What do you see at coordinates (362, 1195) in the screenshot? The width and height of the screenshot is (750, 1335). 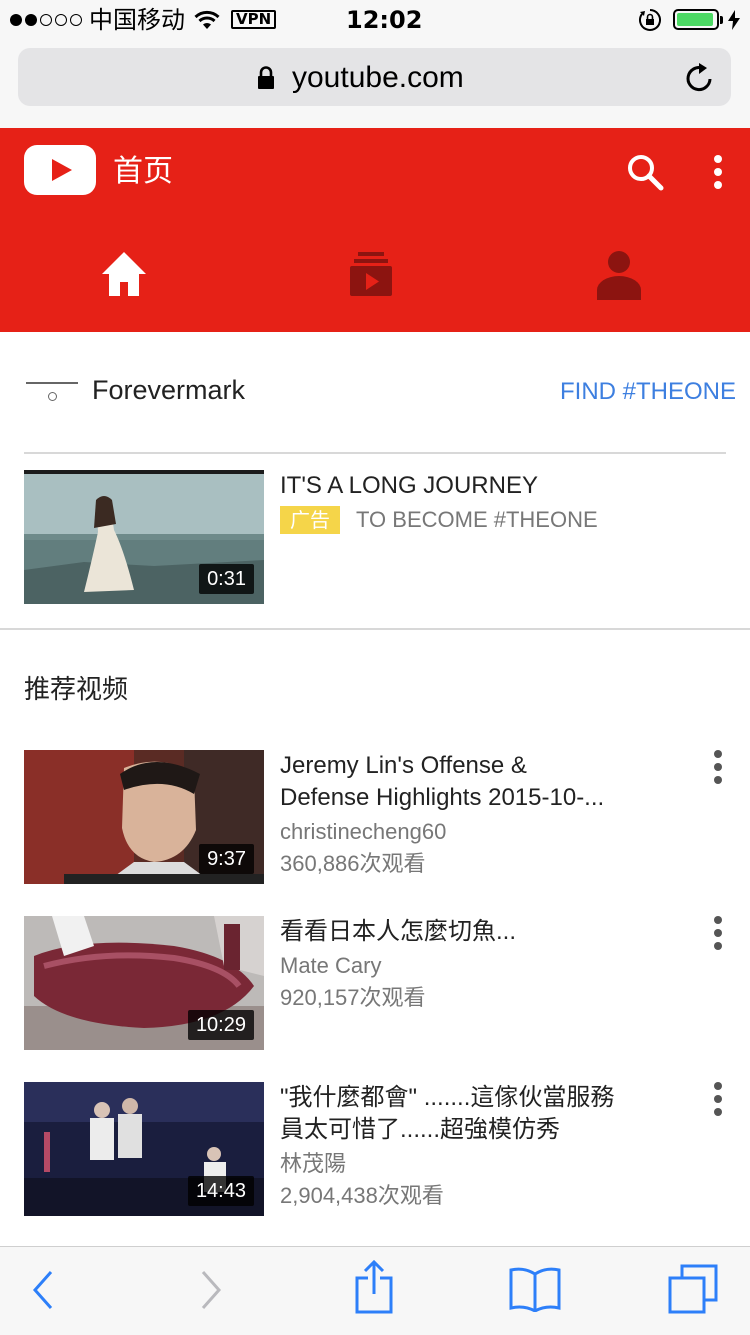 I see `video-views-3: 2,904,438次观看` at bounding box center [362, 1195].